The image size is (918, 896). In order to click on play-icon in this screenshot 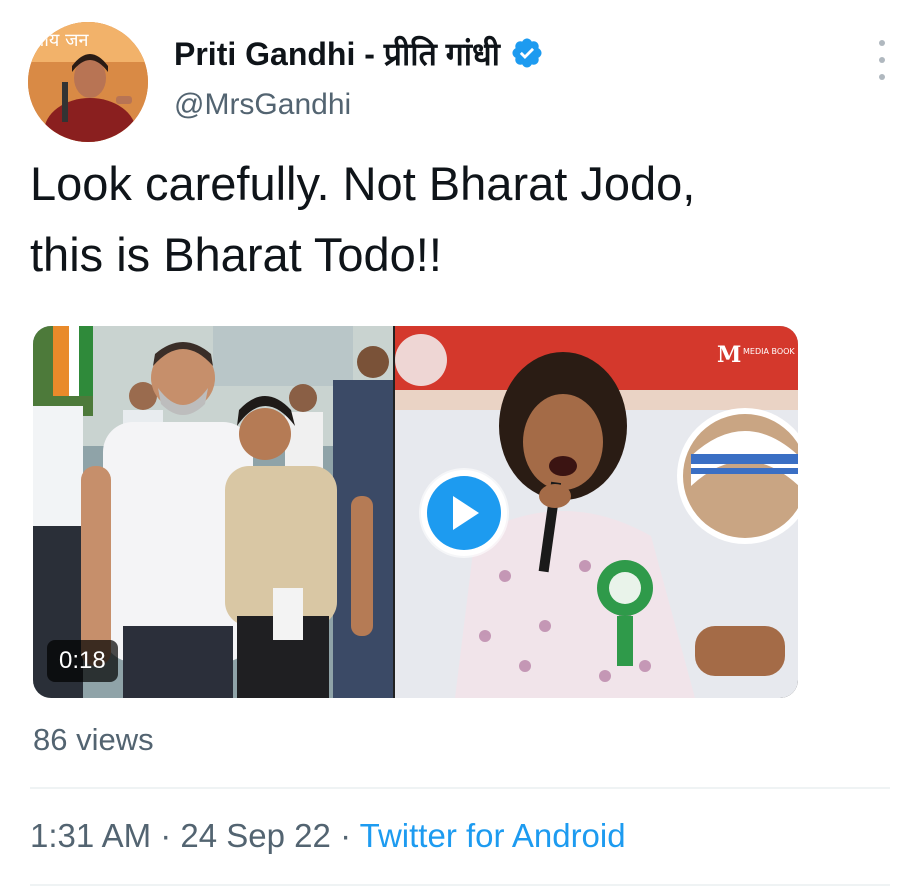, I will do `click(464, 513)`.